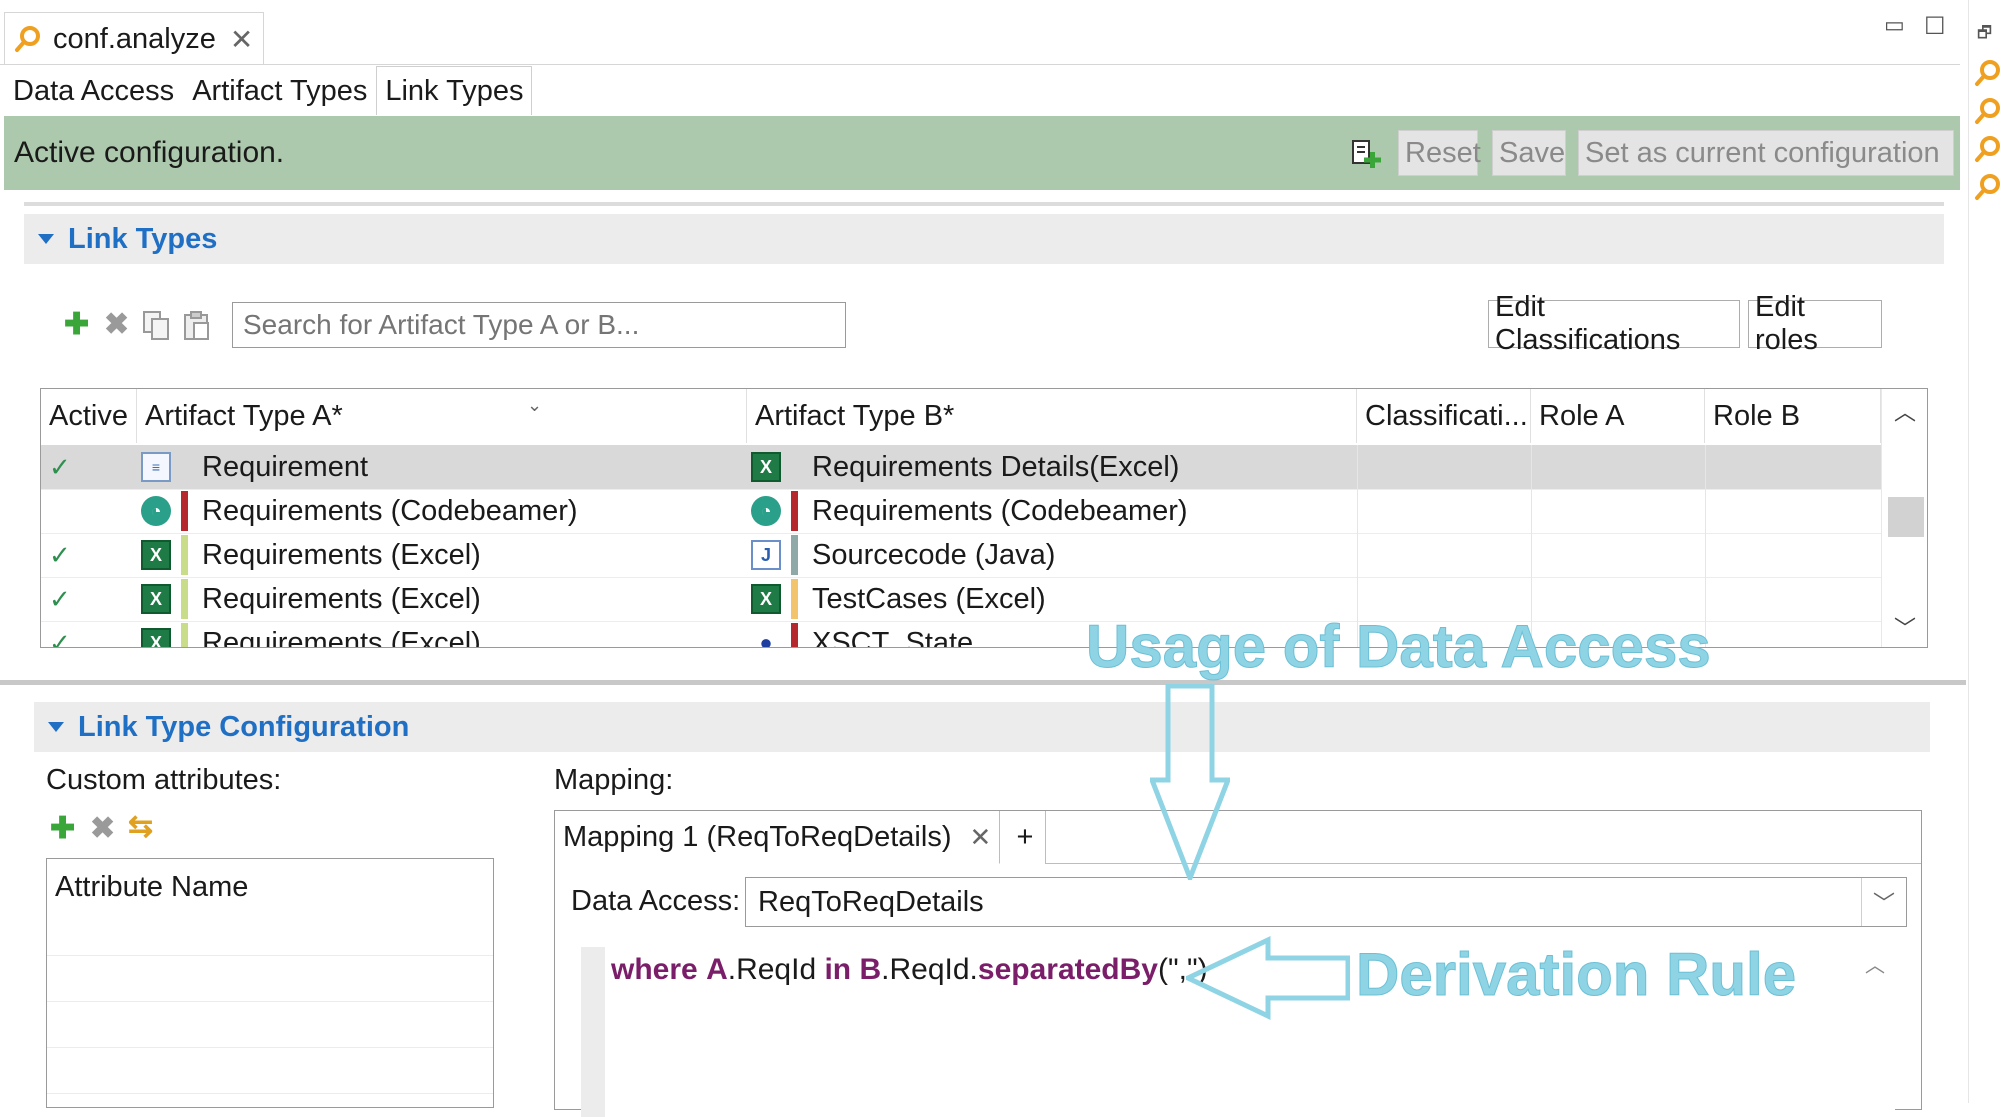  What do you see at coordinates (1935, 26) in the screenshot?
I see `maximize-icon: ☐` at bounding box center [1935, 26].